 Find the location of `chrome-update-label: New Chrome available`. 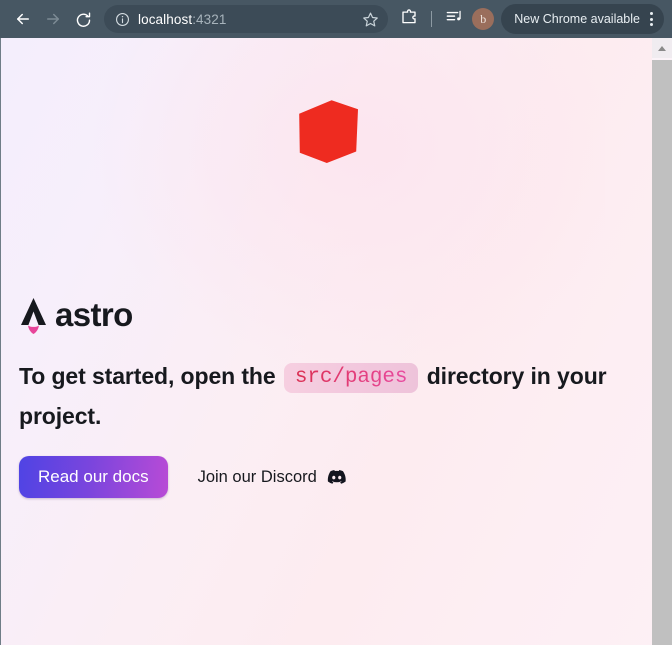

chrome-update-label: New Chrome available is located at coordinates (577, 19).